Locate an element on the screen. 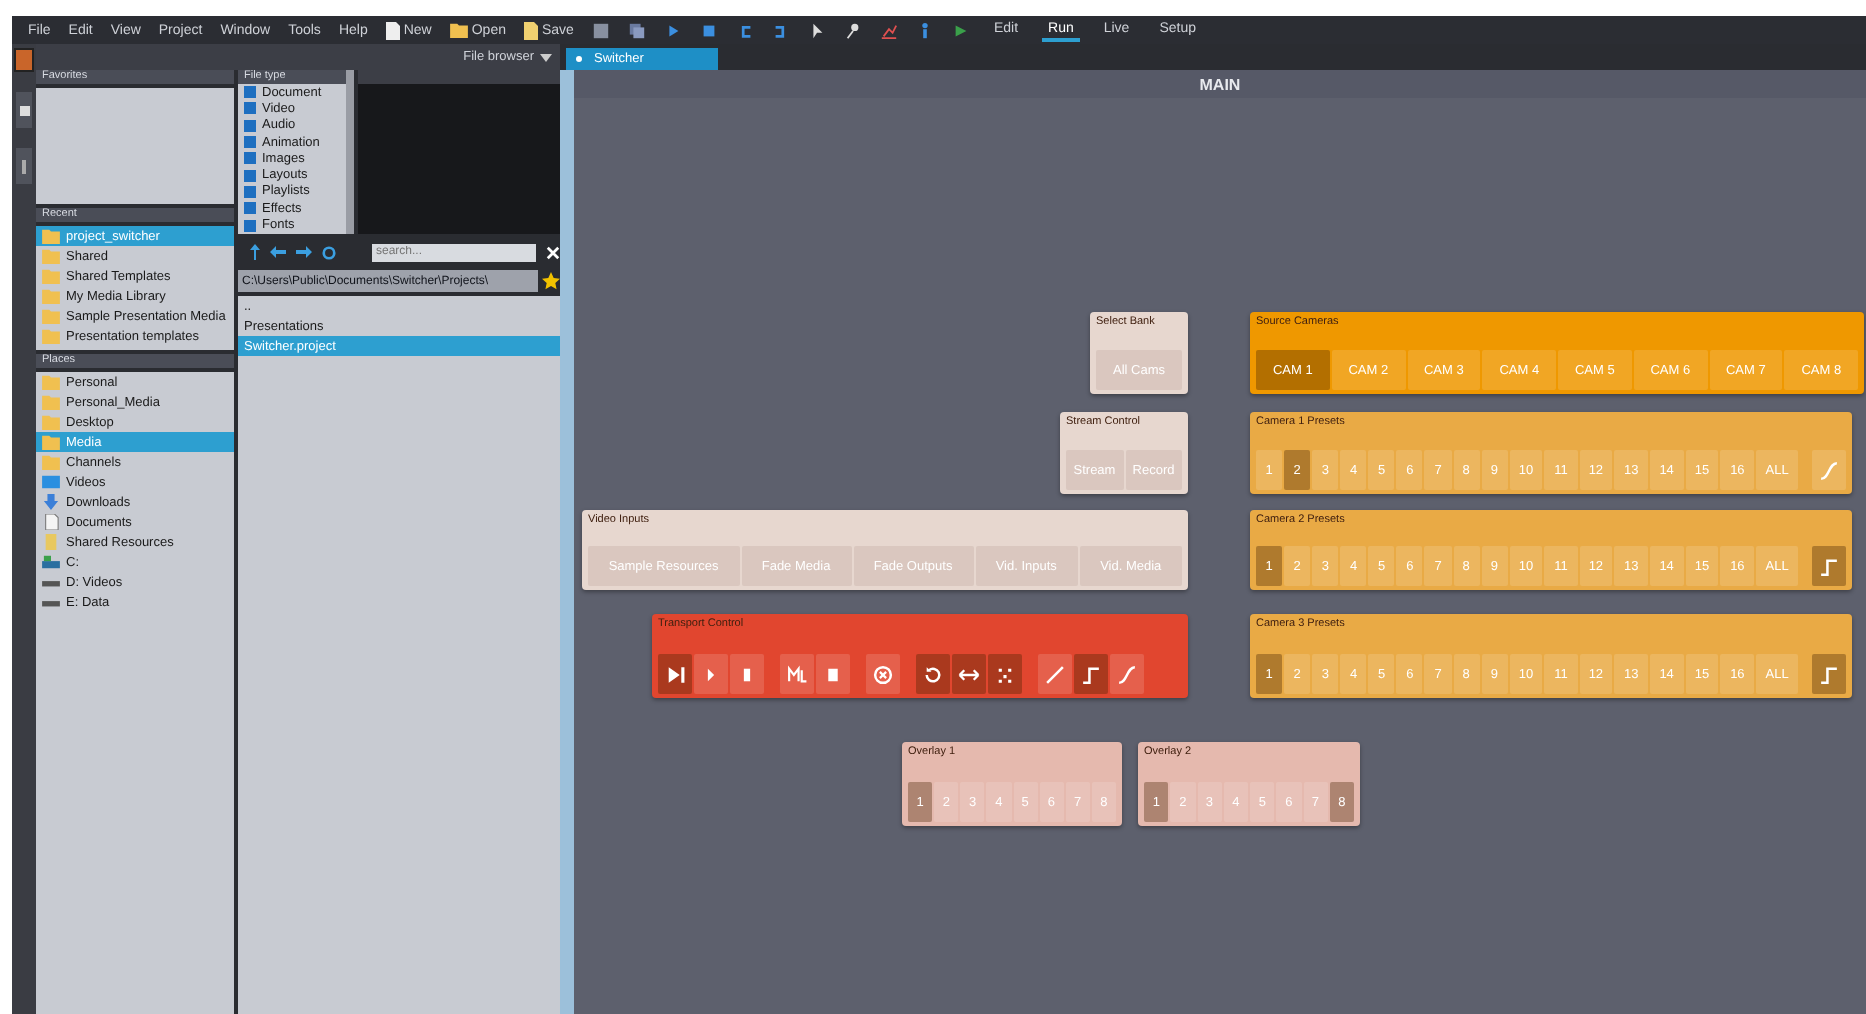  clip-icon is located at coordinates (833, 674).